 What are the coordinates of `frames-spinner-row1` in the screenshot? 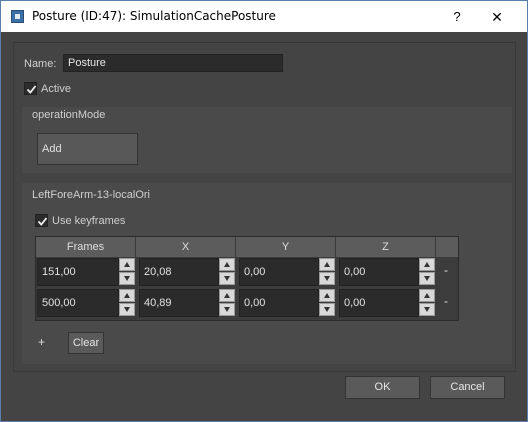 It's located at (127, 272).